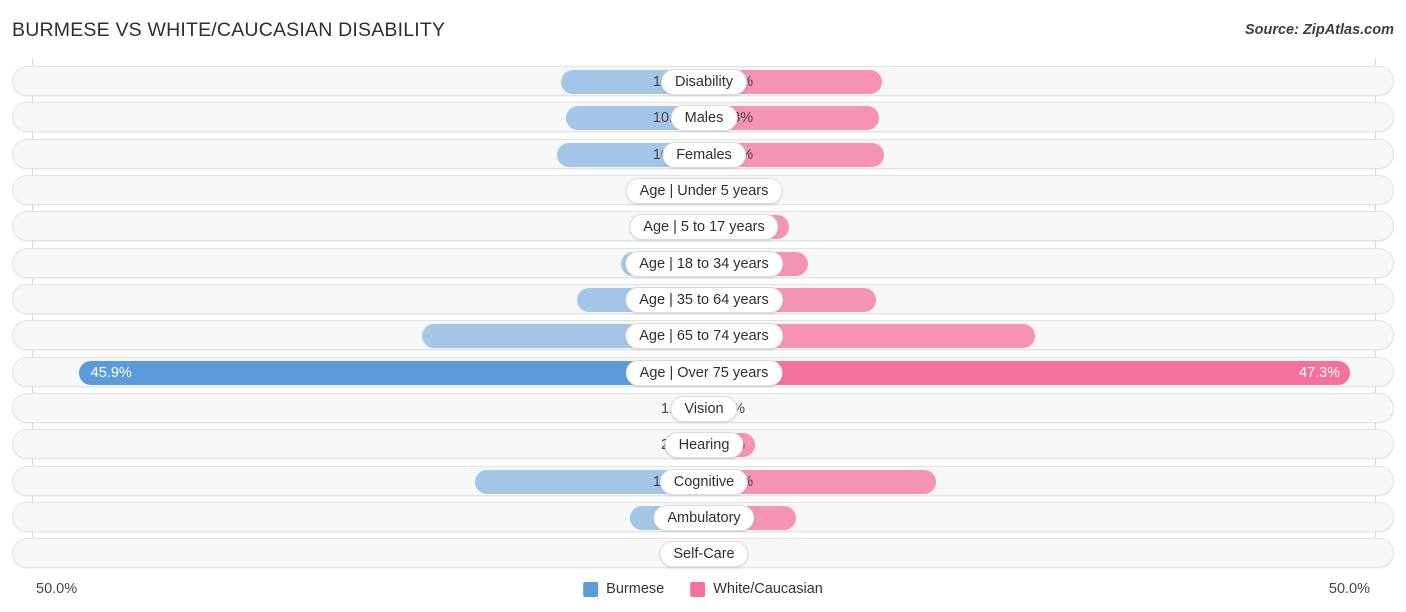 The height and width of the screenshot is (612, 1406). I want to click on row-inner: 2.8%3.7%Hearing, so click(703, 444).